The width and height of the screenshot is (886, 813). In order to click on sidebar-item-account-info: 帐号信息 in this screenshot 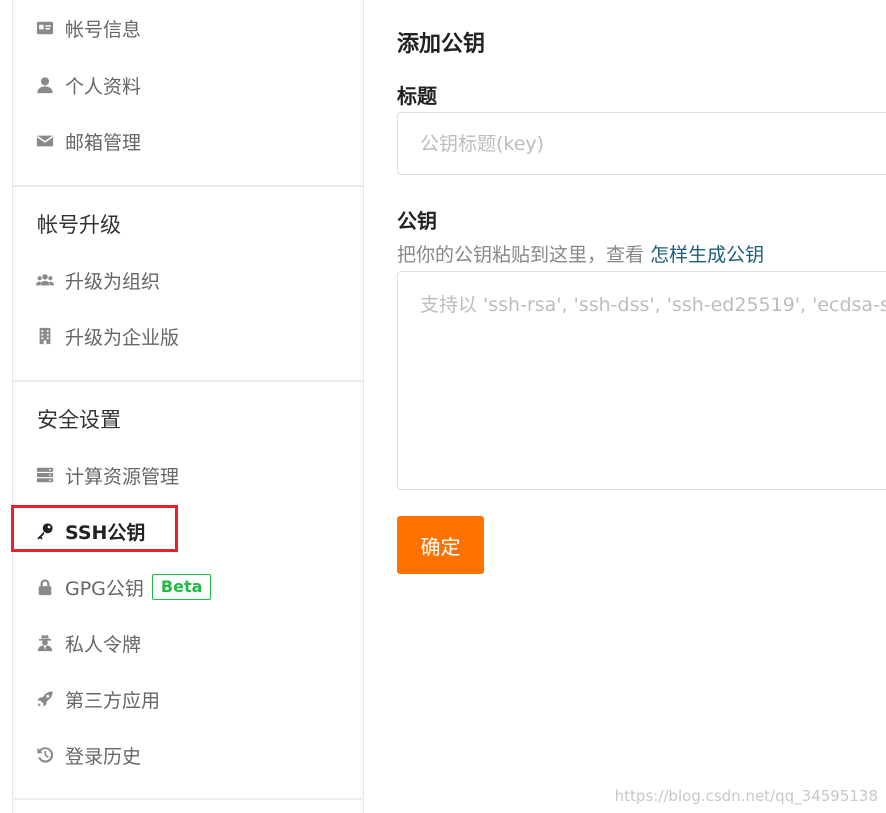, I will do `click(88, 28)`.